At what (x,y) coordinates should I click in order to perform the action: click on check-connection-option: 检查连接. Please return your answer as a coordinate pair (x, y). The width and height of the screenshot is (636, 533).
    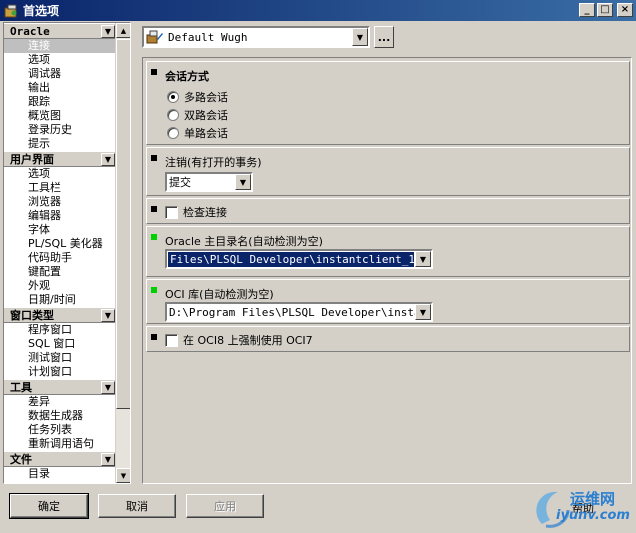
    Looking at the image, I should click on (196, 212).